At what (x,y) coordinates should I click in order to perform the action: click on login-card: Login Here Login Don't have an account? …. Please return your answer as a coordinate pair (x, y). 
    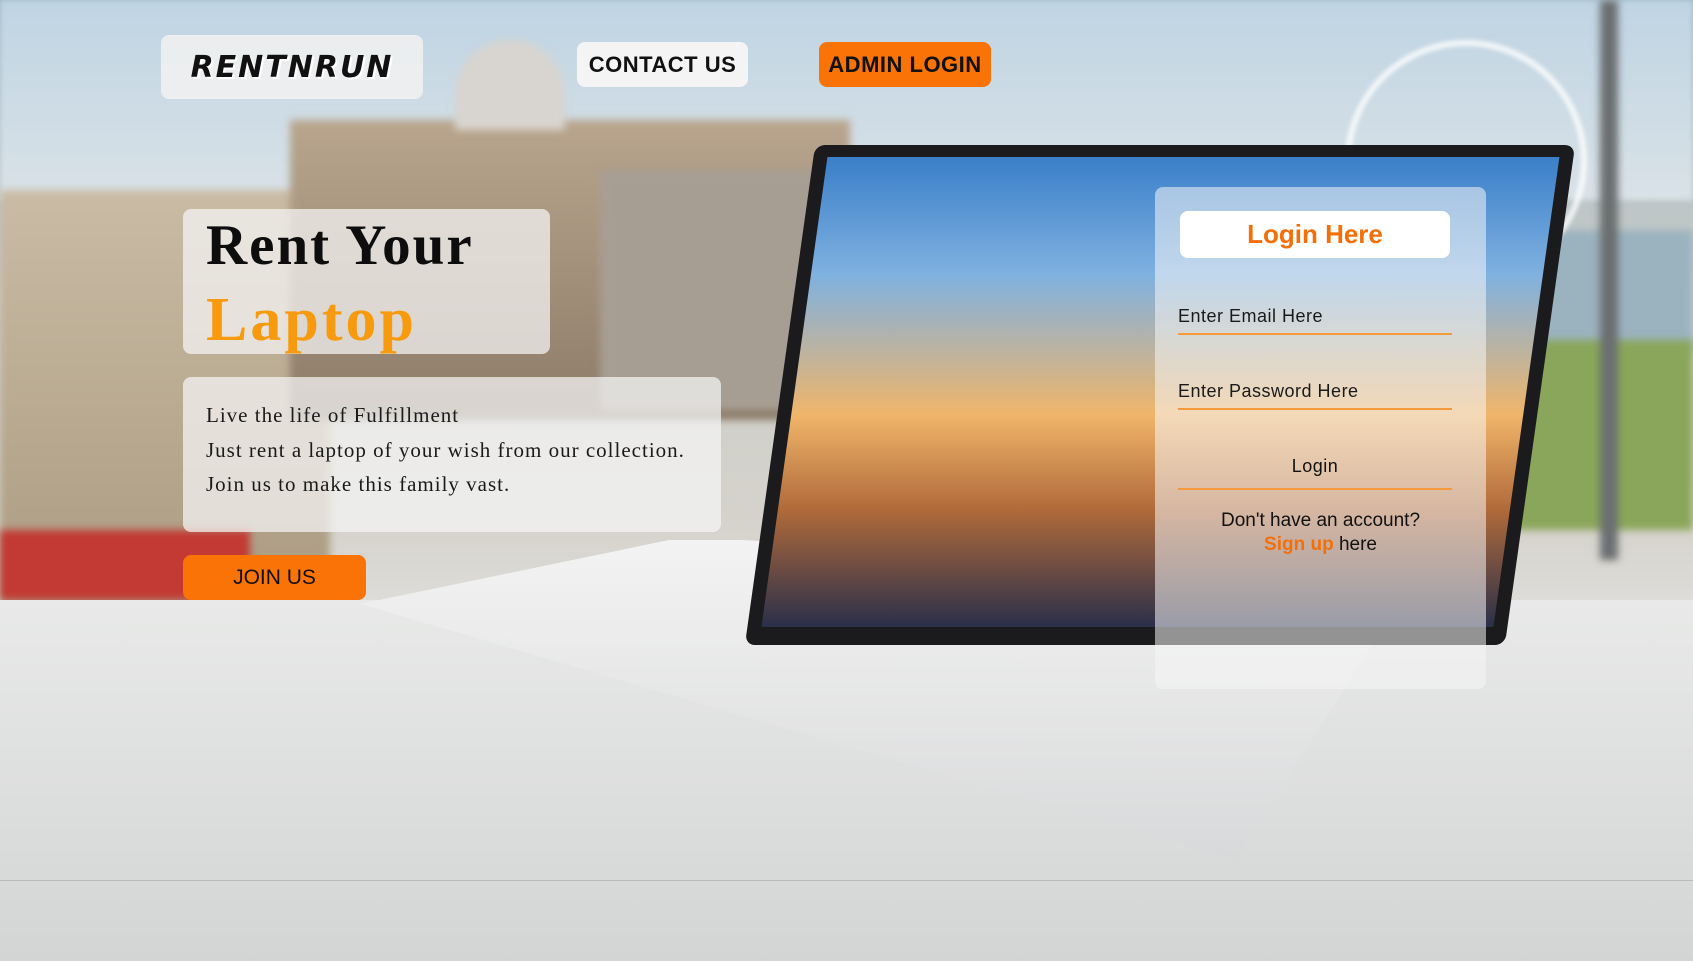
    Looking at the image, I should click on (1320, 438).